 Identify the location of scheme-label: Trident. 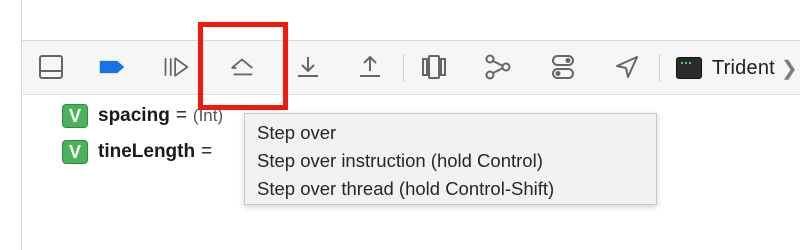
(743, 67).